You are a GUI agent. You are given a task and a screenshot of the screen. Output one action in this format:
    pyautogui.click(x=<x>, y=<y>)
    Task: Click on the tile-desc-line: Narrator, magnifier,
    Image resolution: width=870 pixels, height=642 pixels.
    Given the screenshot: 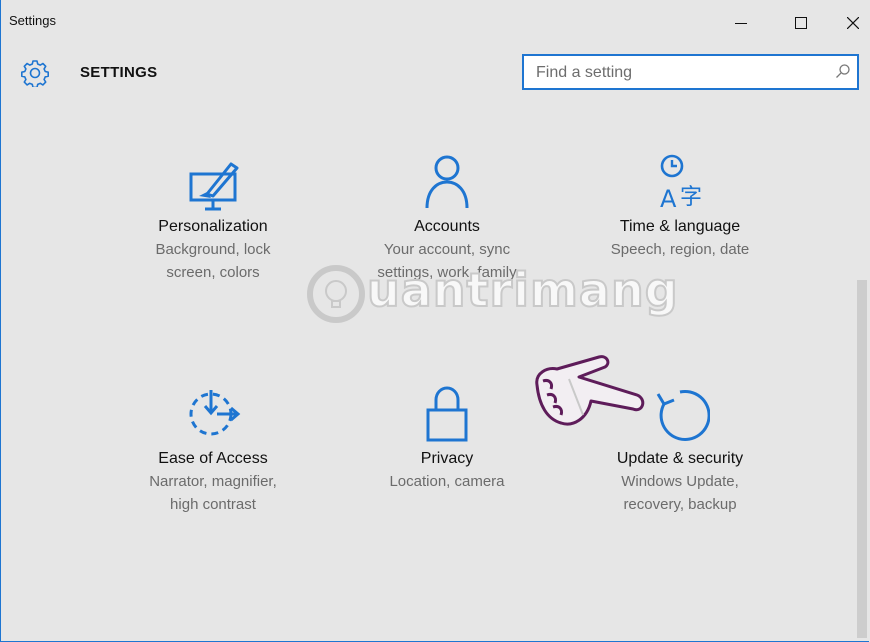 What is the action you would take?
    pyautogui.click(x=213, y=481)
    